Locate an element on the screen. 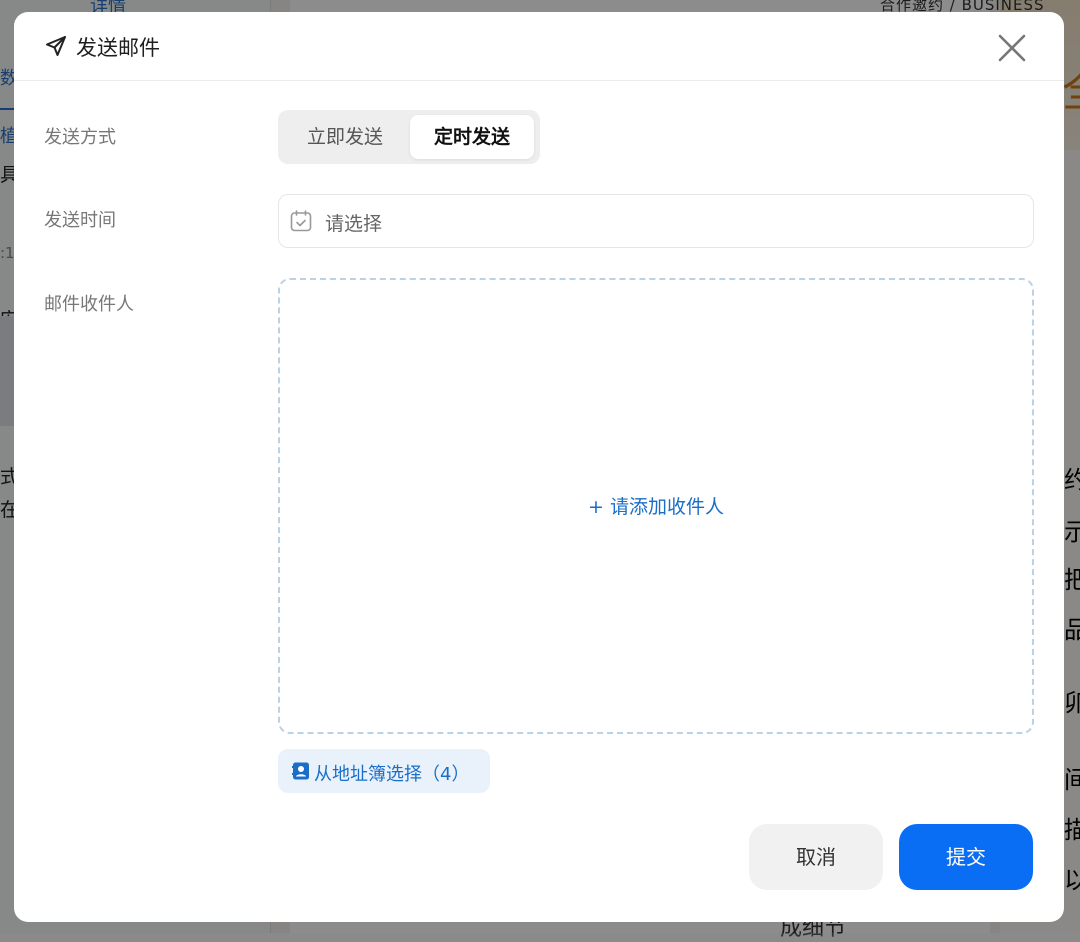 The height and width of the screenshot is (942, 1080). add-recipient-link: + 请添加收件人 is located at coordinates (656, 505).